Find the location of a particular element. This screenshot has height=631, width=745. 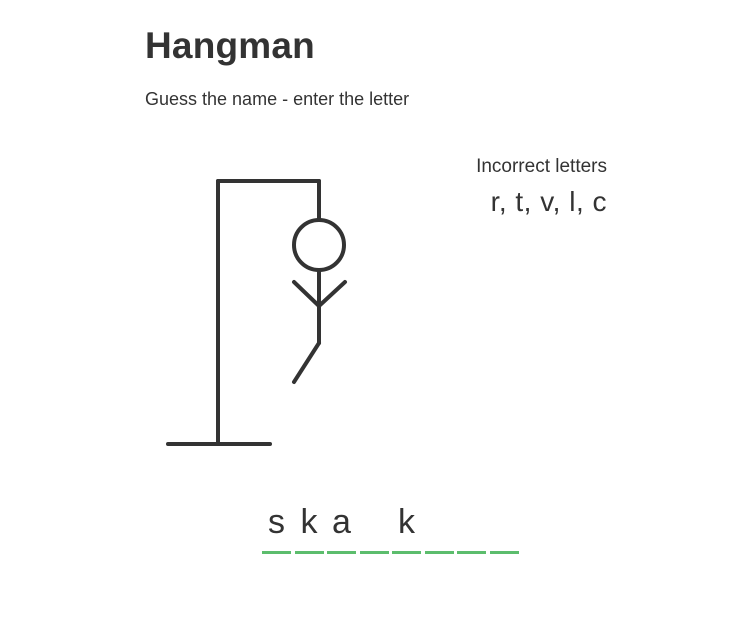

incorrect-letters-label: Incorrect letters is located at coordinates (541, 166).